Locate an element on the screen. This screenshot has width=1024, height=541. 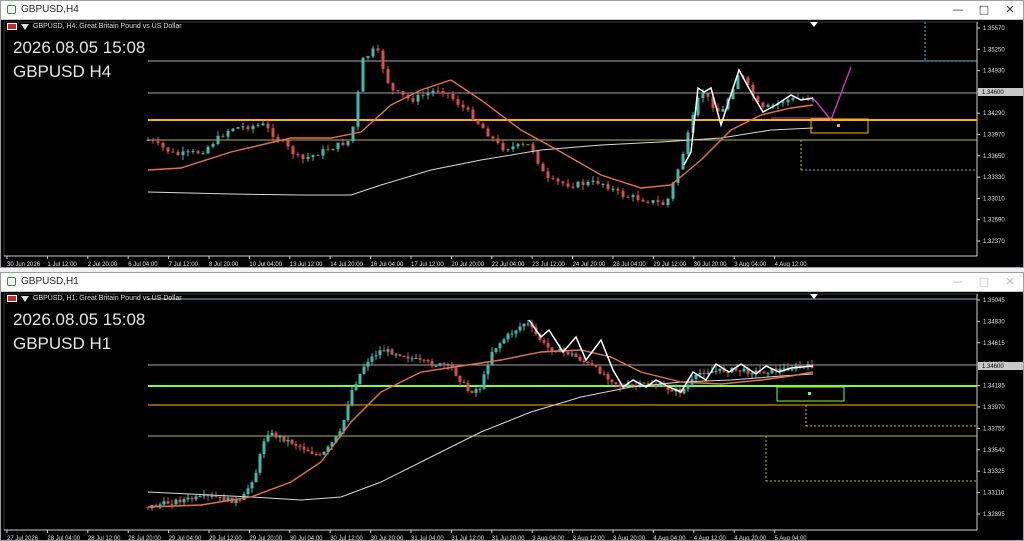
time-tick-label: 4 Aug 20:00 is located at coordinates (750, 538).